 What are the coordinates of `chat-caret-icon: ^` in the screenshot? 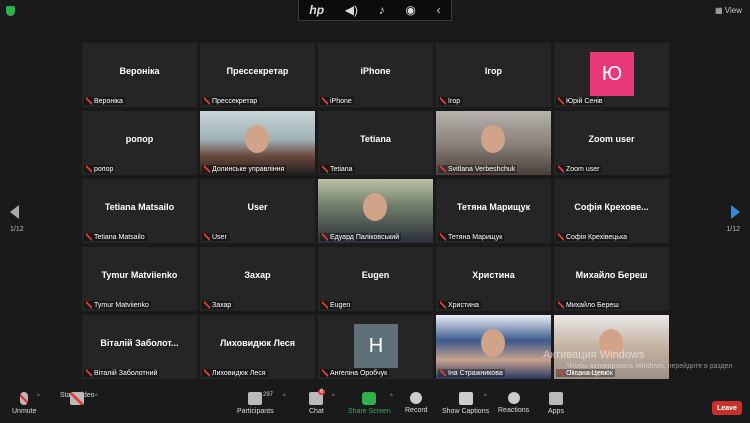 It's located at (333, 397).